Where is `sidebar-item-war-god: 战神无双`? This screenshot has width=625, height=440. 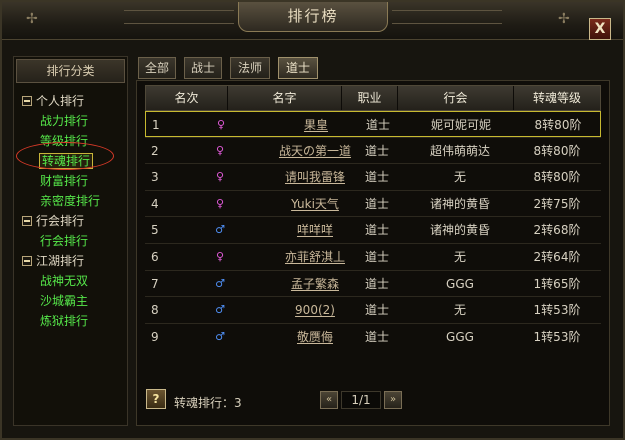 sidebar-item-war-god: 战神无双 is located at coordinates (70, 281).